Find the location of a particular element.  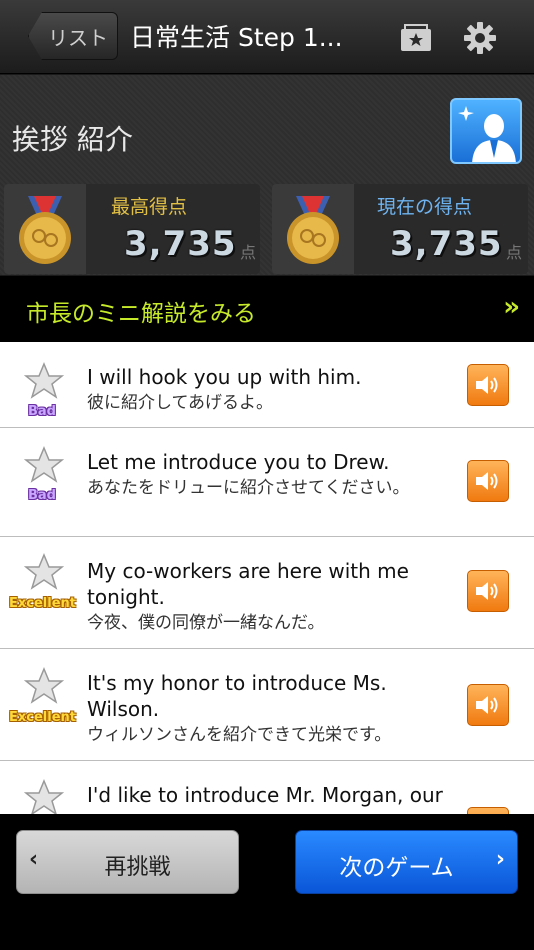

phrase-japanese: ウィルソンさんを紹介できて光栄です。 is located at coordinates (239, 735).